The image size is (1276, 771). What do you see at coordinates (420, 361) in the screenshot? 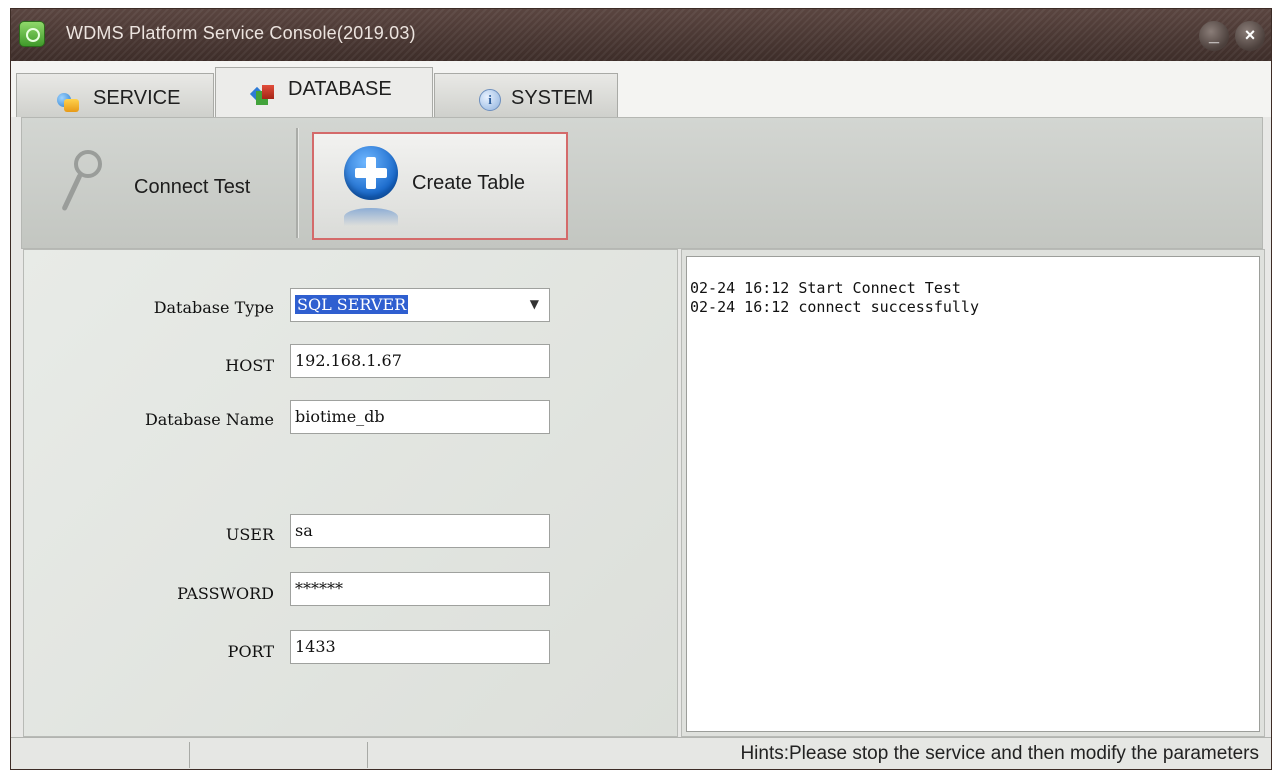
I see `host-input: 192.168.1.67` at bounding box center [420, 361].